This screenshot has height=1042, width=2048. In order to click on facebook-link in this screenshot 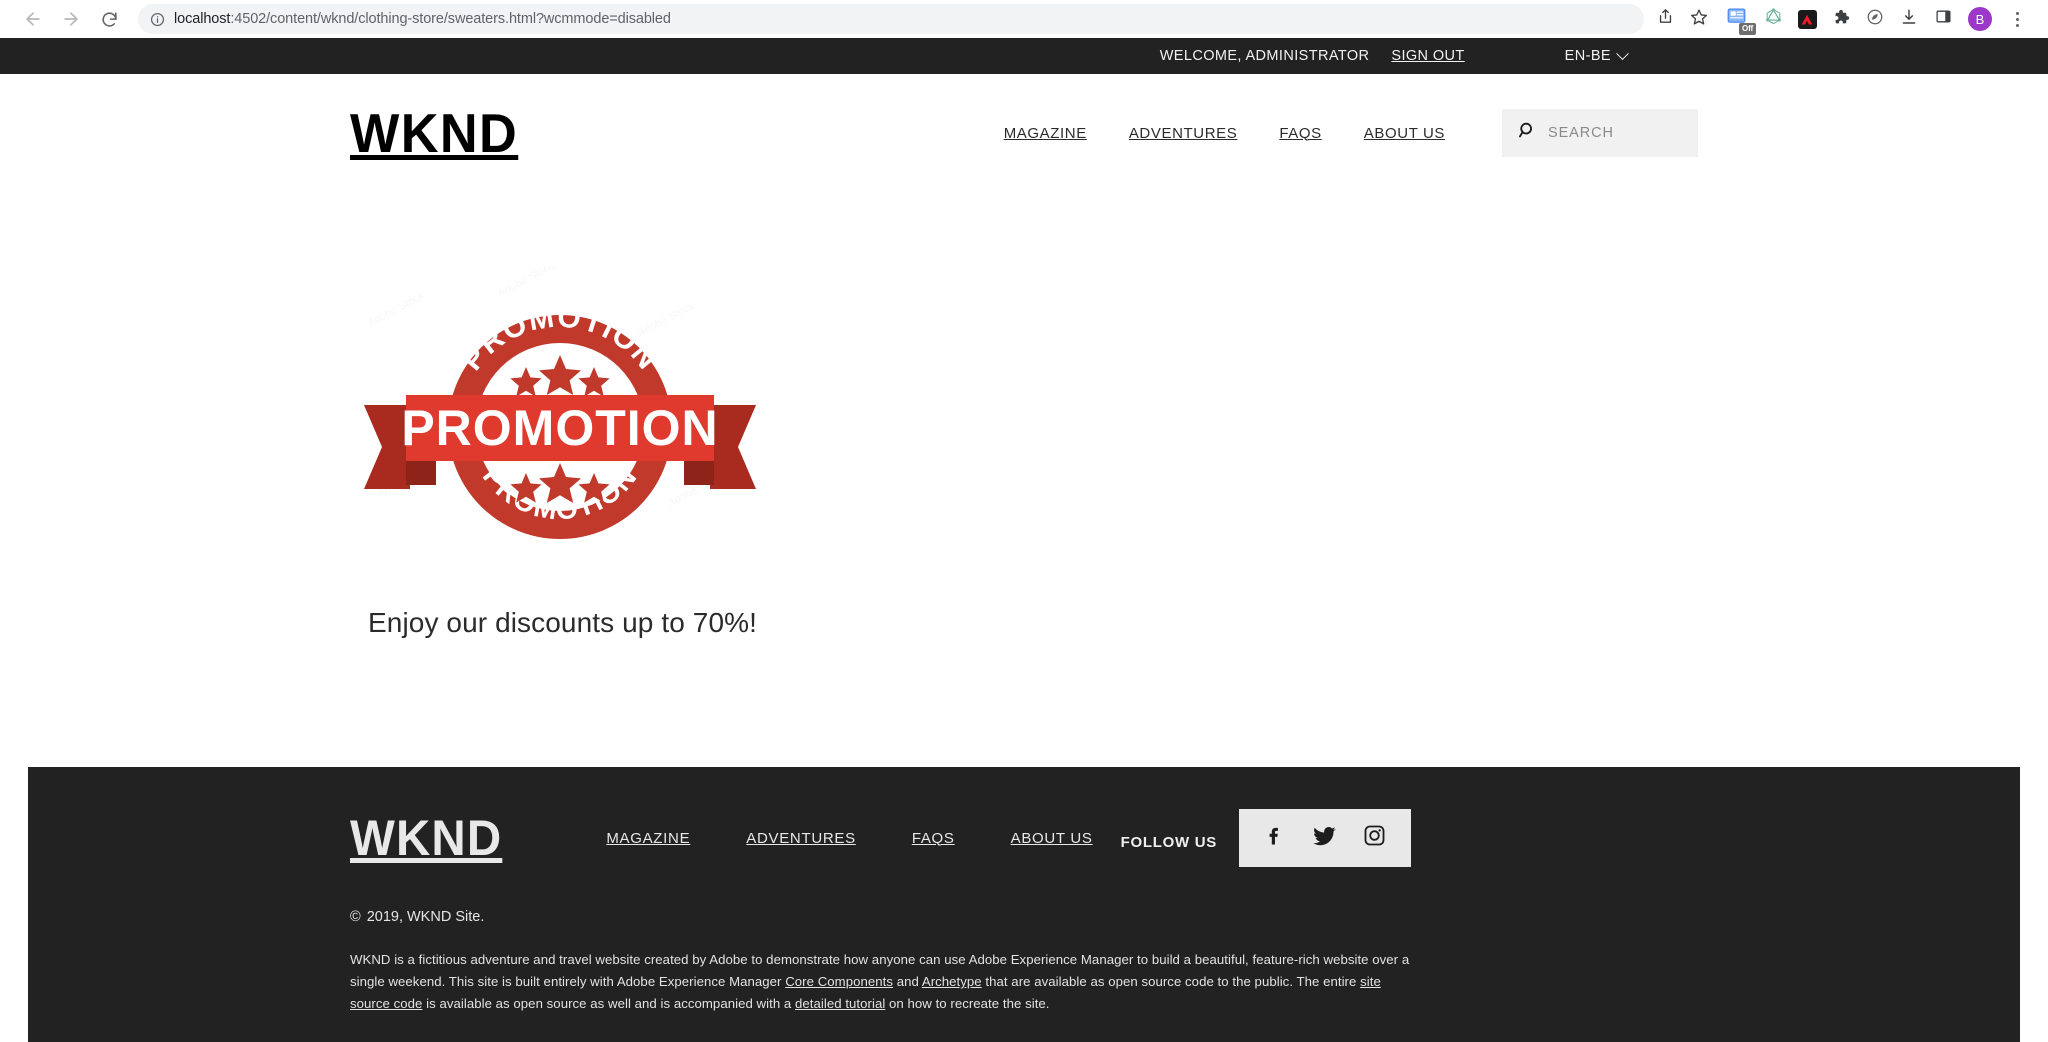, I will do `click(1275, 838)`.